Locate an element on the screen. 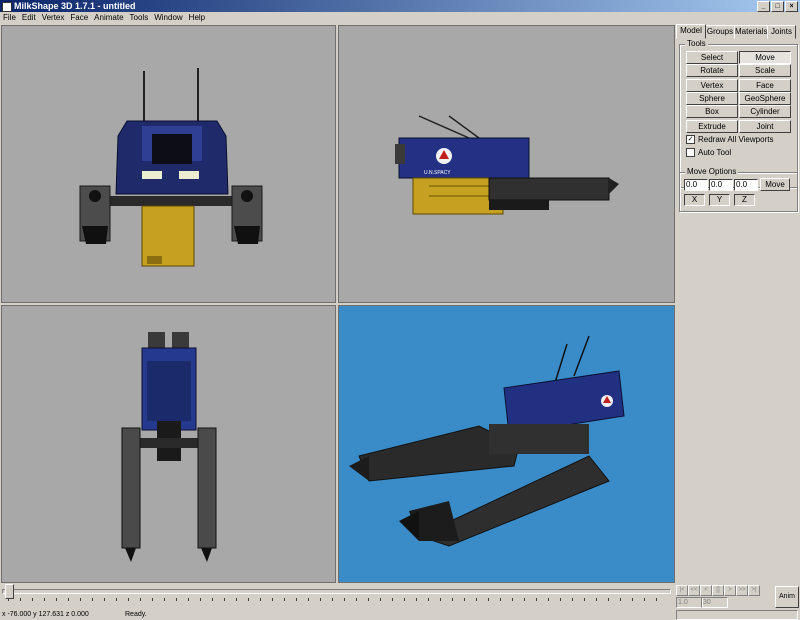 Image resolution: width=800 pixels, height=620 pixels. close-button: × is located at coordinates (791, 6).